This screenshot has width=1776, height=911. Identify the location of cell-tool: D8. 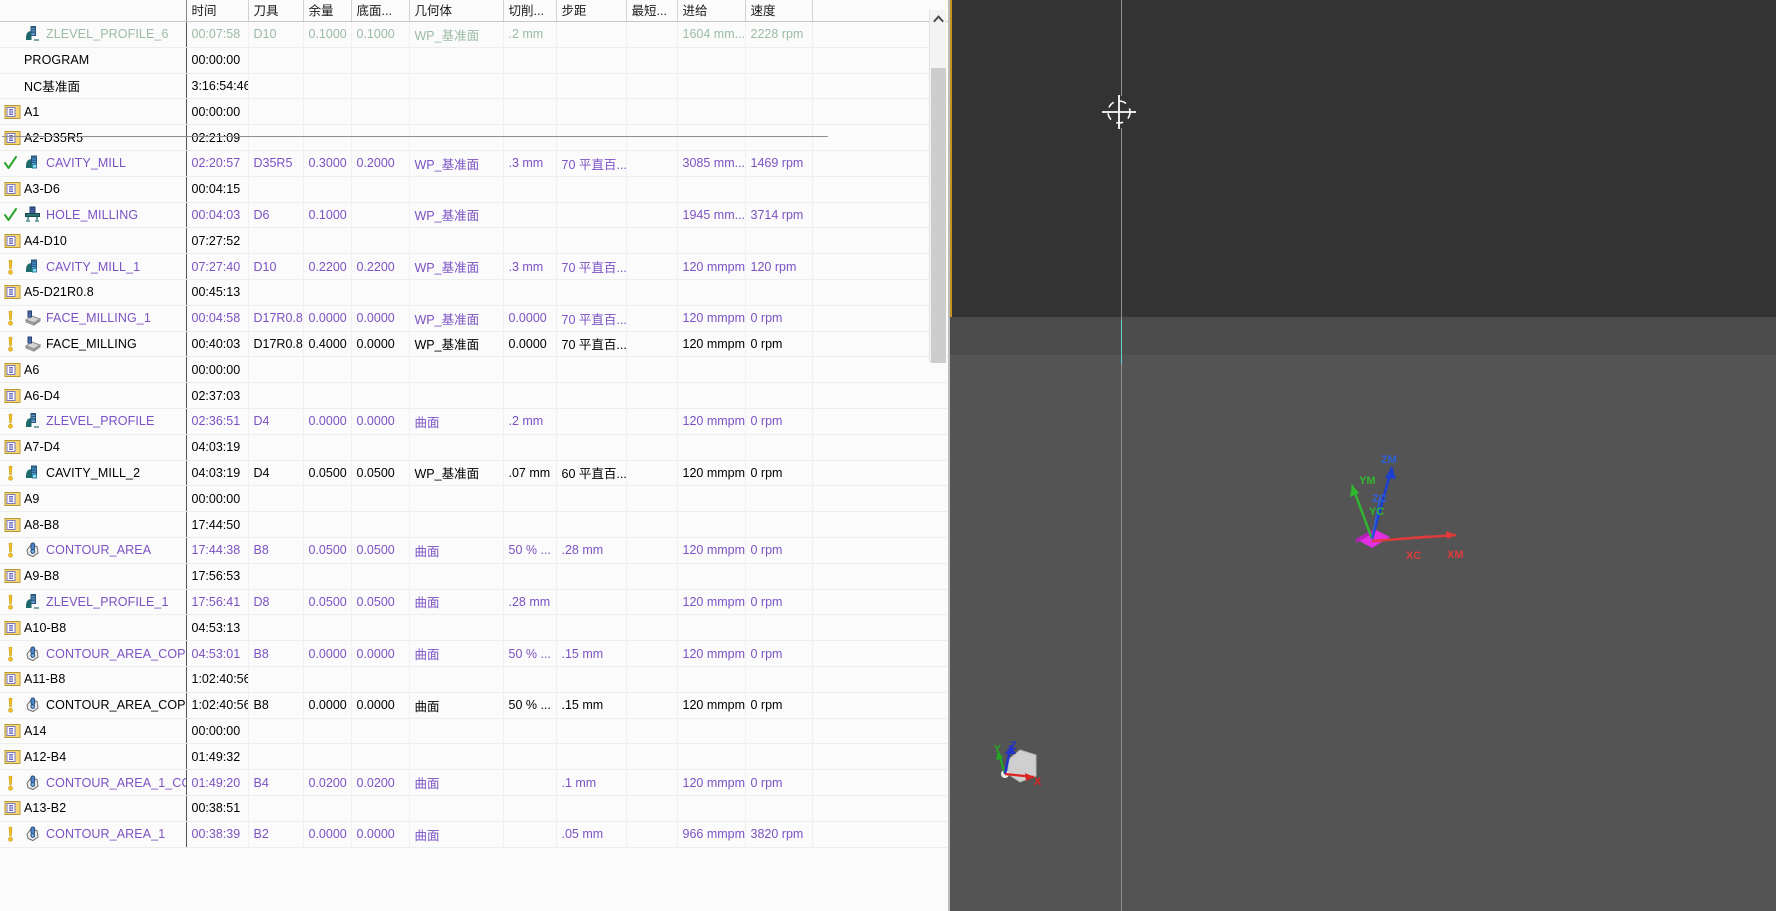
(276, 602).